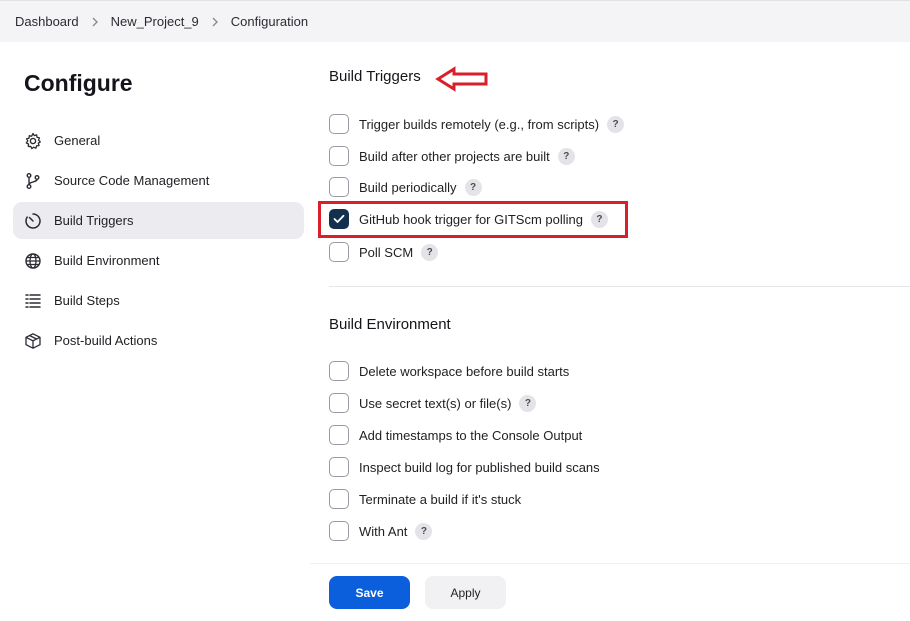 This screenshot has width=910, height=621. I want to click on branch-icon, so click(33, 181).